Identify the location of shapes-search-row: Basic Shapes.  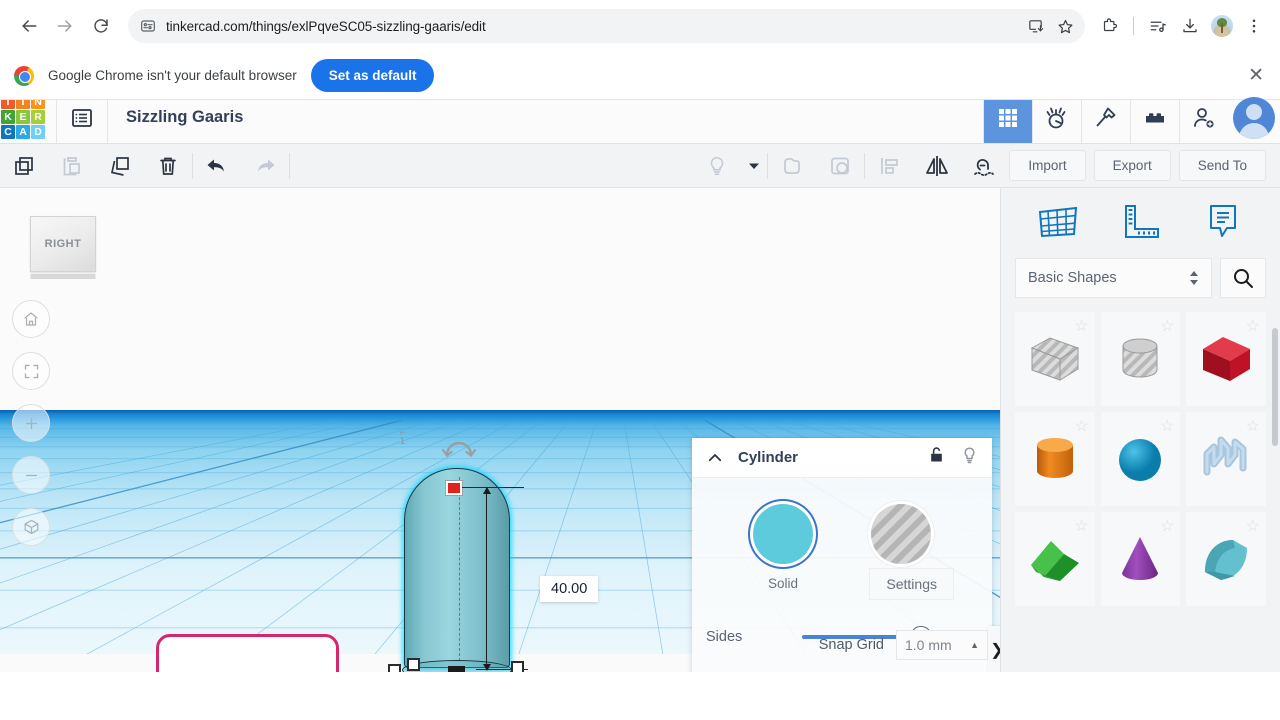
(1140, 277).